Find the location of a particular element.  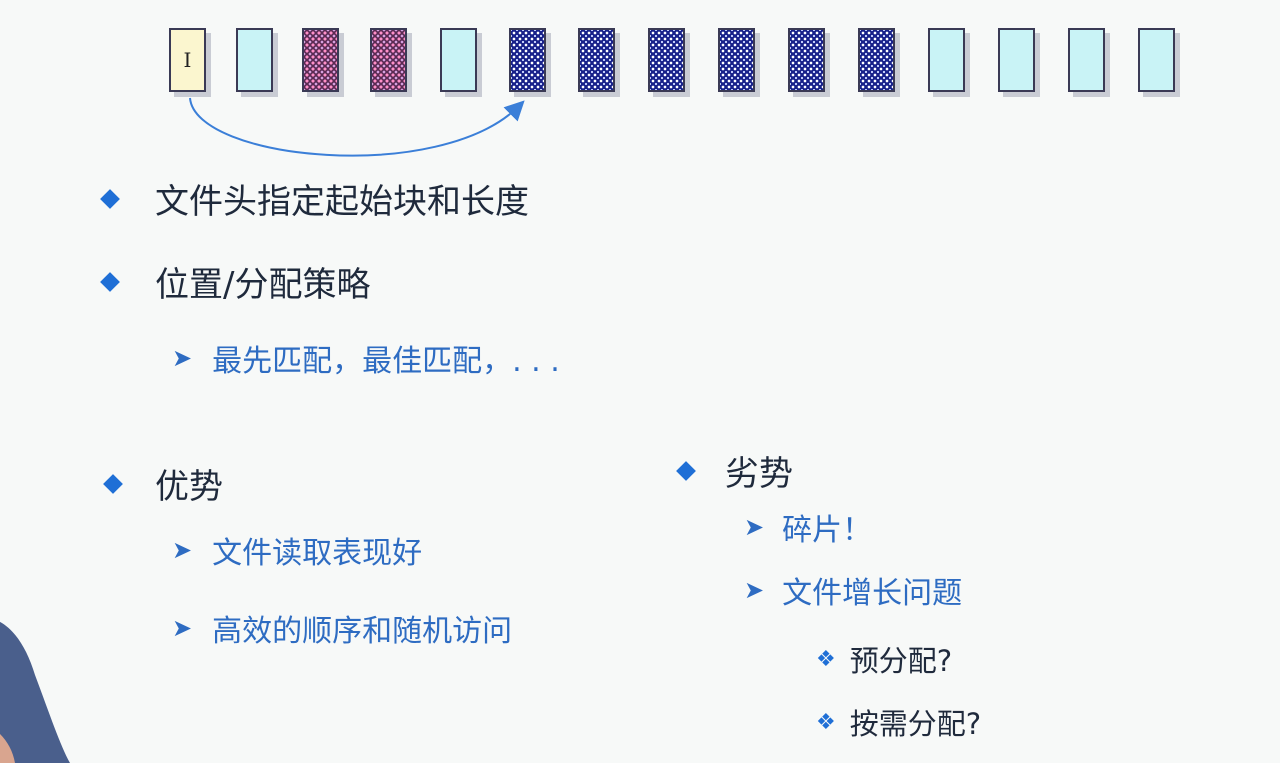

bullet-advantages: 优势 is located at coordinates (161, 483).